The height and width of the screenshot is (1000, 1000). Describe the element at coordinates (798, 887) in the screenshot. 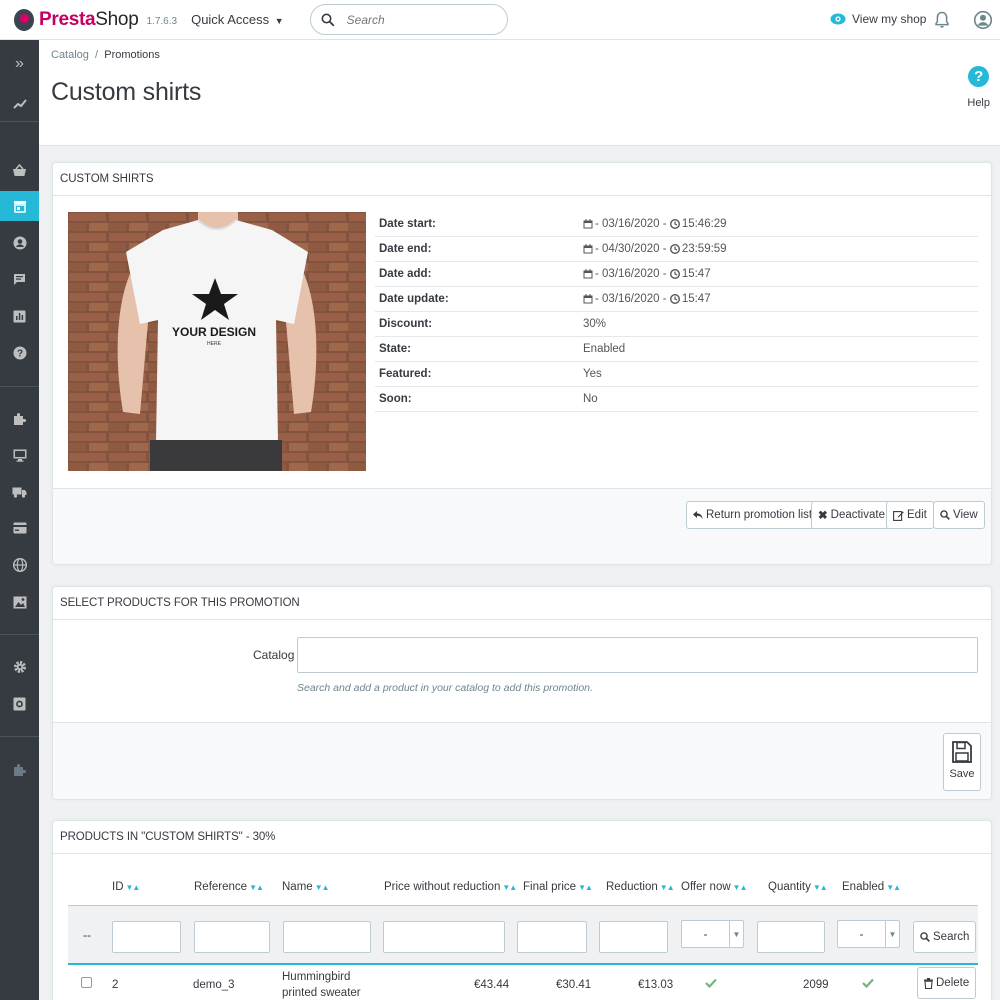

I see `column-header-quantity: Quantity ▼▲` at that location.